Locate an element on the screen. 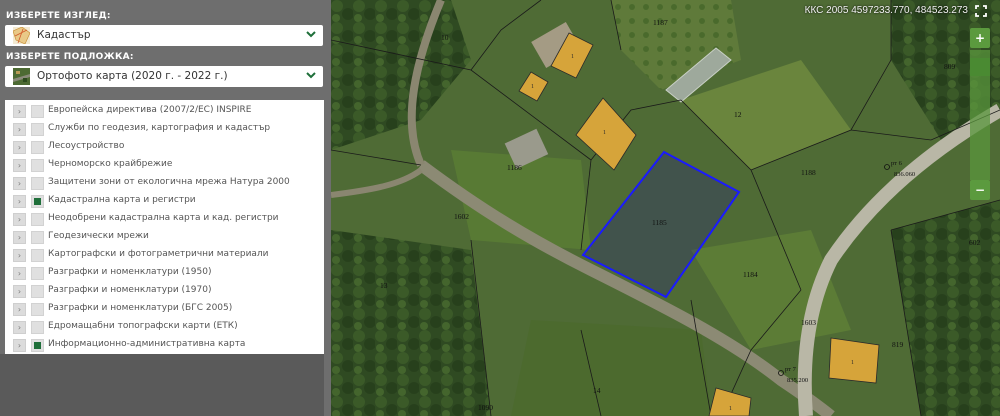  parcel-number: 14 is located at coordinates (597, 390).